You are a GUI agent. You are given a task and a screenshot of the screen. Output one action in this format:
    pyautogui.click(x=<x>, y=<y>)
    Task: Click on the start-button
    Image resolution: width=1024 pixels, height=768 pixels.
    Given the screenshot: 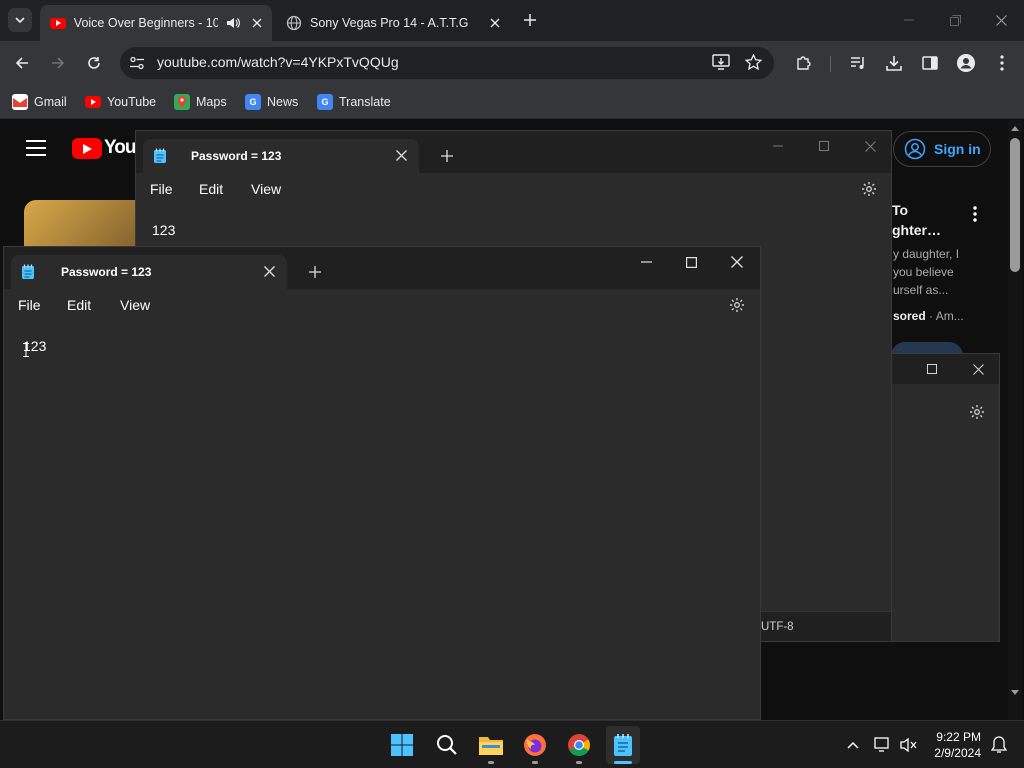 What is the action you would take?
    pyautogui.click(x=402, y=745)
    